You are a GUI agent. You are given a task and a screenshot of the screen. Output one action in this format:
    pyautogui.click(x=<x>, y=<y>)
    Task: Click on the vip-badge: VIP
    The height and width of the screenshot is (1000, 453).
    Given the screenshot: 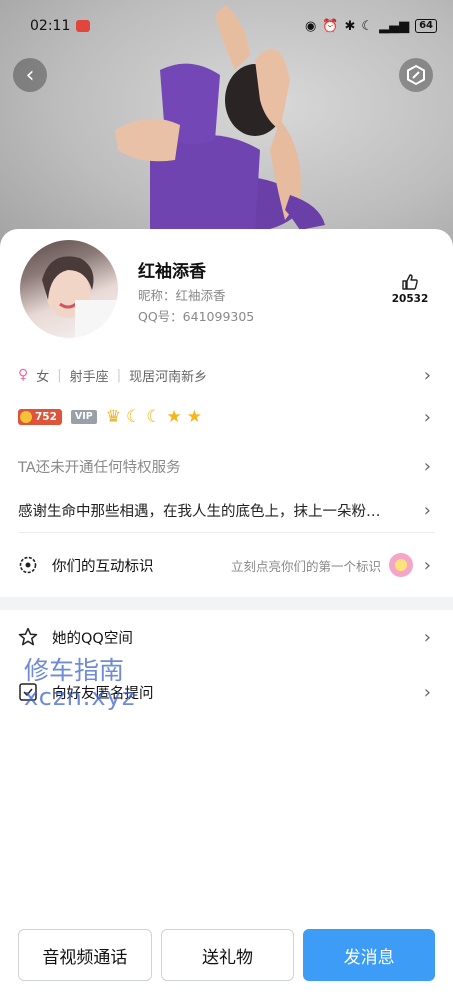 What is the action you would take?
    pyautogui.click(x=83, y=417)
    